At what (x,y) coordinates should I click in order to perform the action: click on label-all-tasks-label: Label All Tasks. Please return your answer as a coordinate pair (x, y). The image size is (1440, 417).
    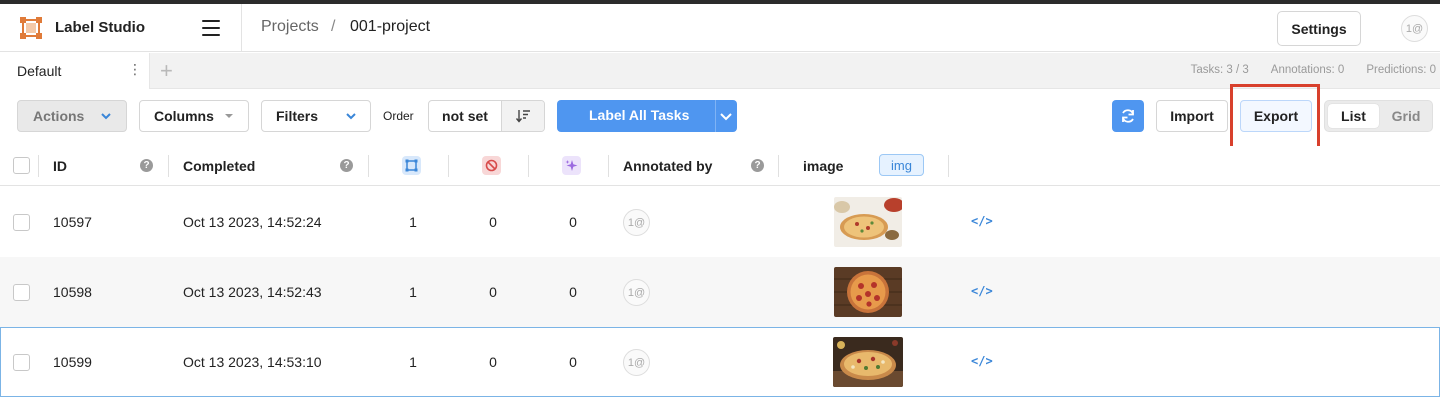
    Looking at the image, I should click on (639, 115).